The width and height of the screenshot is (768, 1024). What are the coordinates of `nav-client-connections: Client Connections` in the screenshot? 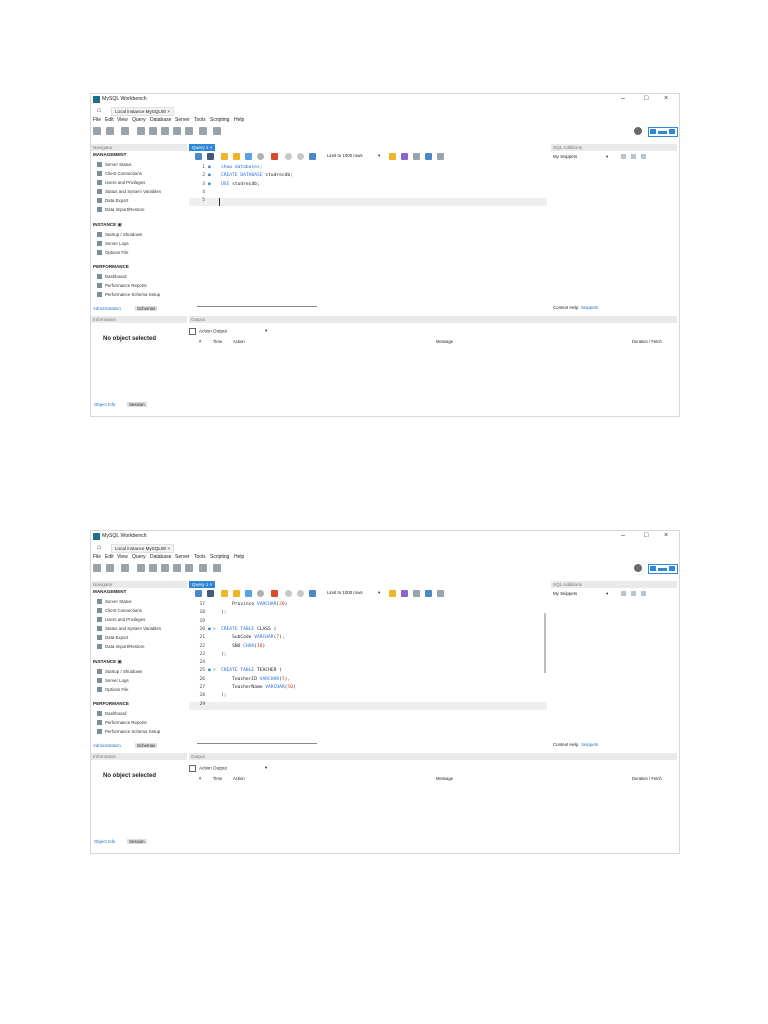 It's located at (119, 611).